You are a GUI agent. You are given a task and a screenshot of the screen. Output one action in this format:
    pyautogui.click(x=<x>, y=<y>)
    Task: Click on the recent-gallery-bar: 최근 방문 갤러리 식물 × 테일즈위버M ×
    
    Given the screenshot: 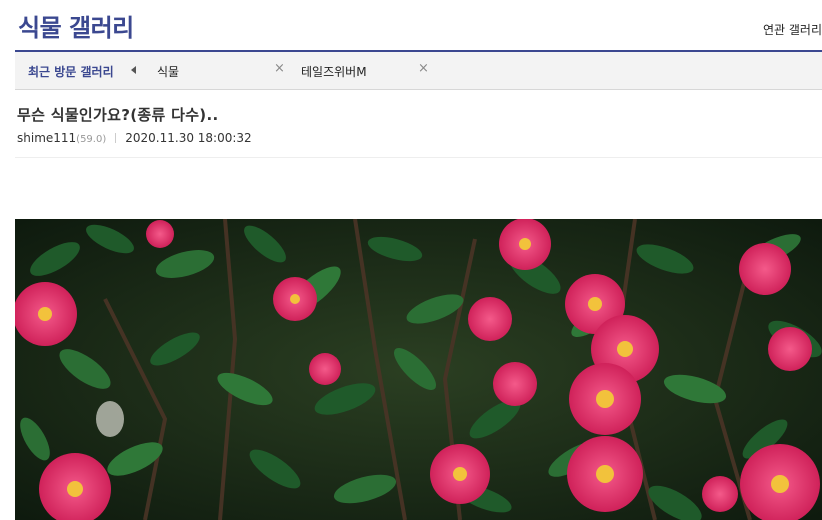 What is the action you would take?
    pyautogui.click(x=418, y=71)
    